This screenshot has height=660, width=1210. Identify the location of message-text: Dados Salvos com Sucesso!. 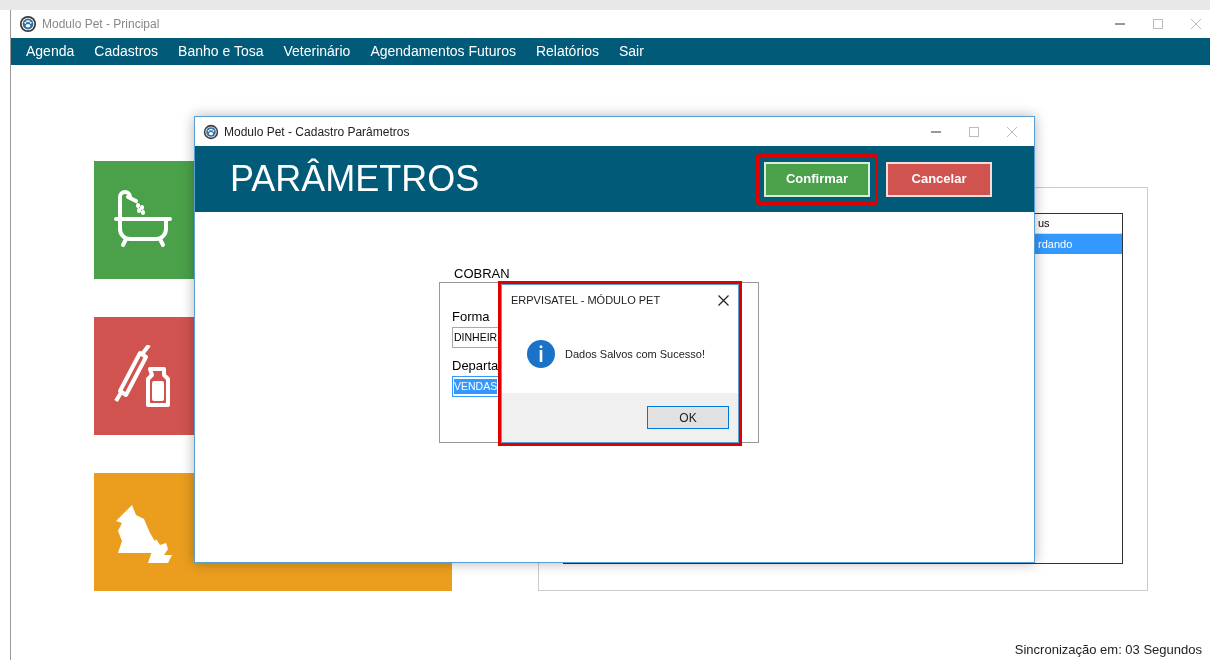
(635, 354).